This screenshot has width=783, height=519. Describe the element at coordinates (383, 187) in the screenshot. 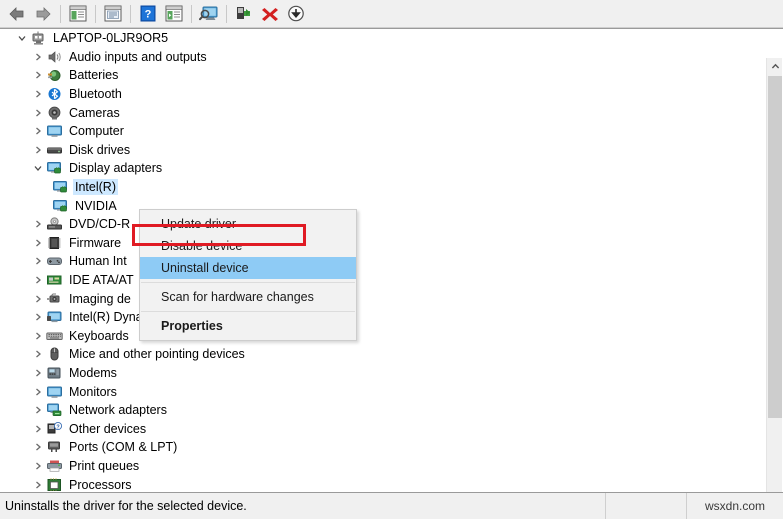

I see `tree-item-intel-display-adapter: Intel(R)` at that location.